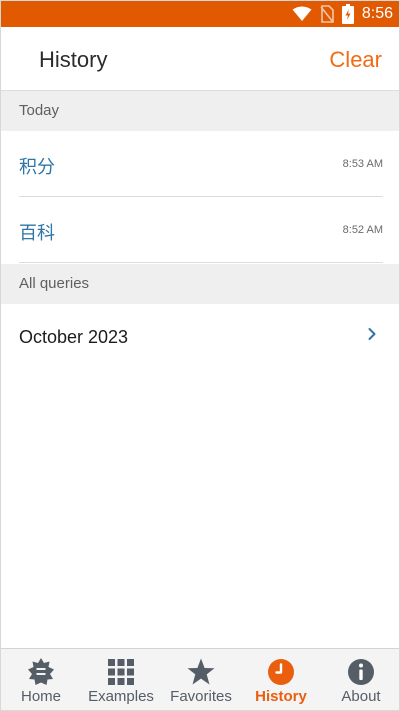 Image resolution: width=400 pixels, height=711 pixels. I want to click on nav-home: Home, so click(41, 679).